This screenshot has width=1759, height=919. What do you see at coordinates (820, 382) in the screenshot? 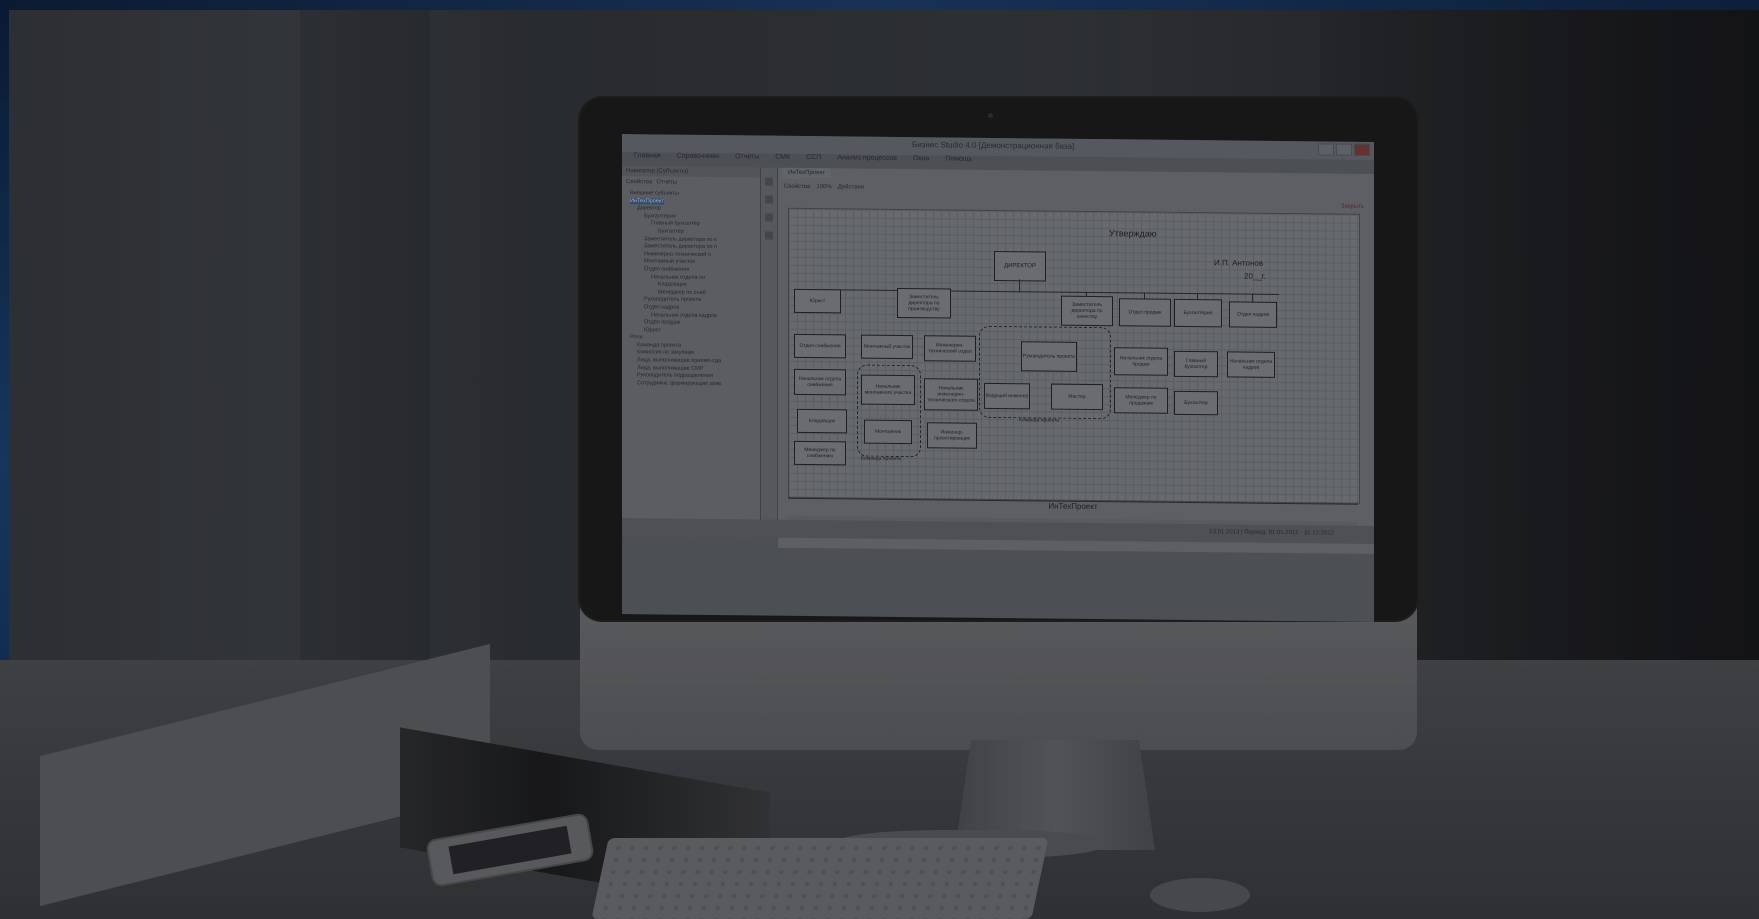
I see `org-node: Начальник отдела снабжения` at bounding box center [820, 382].